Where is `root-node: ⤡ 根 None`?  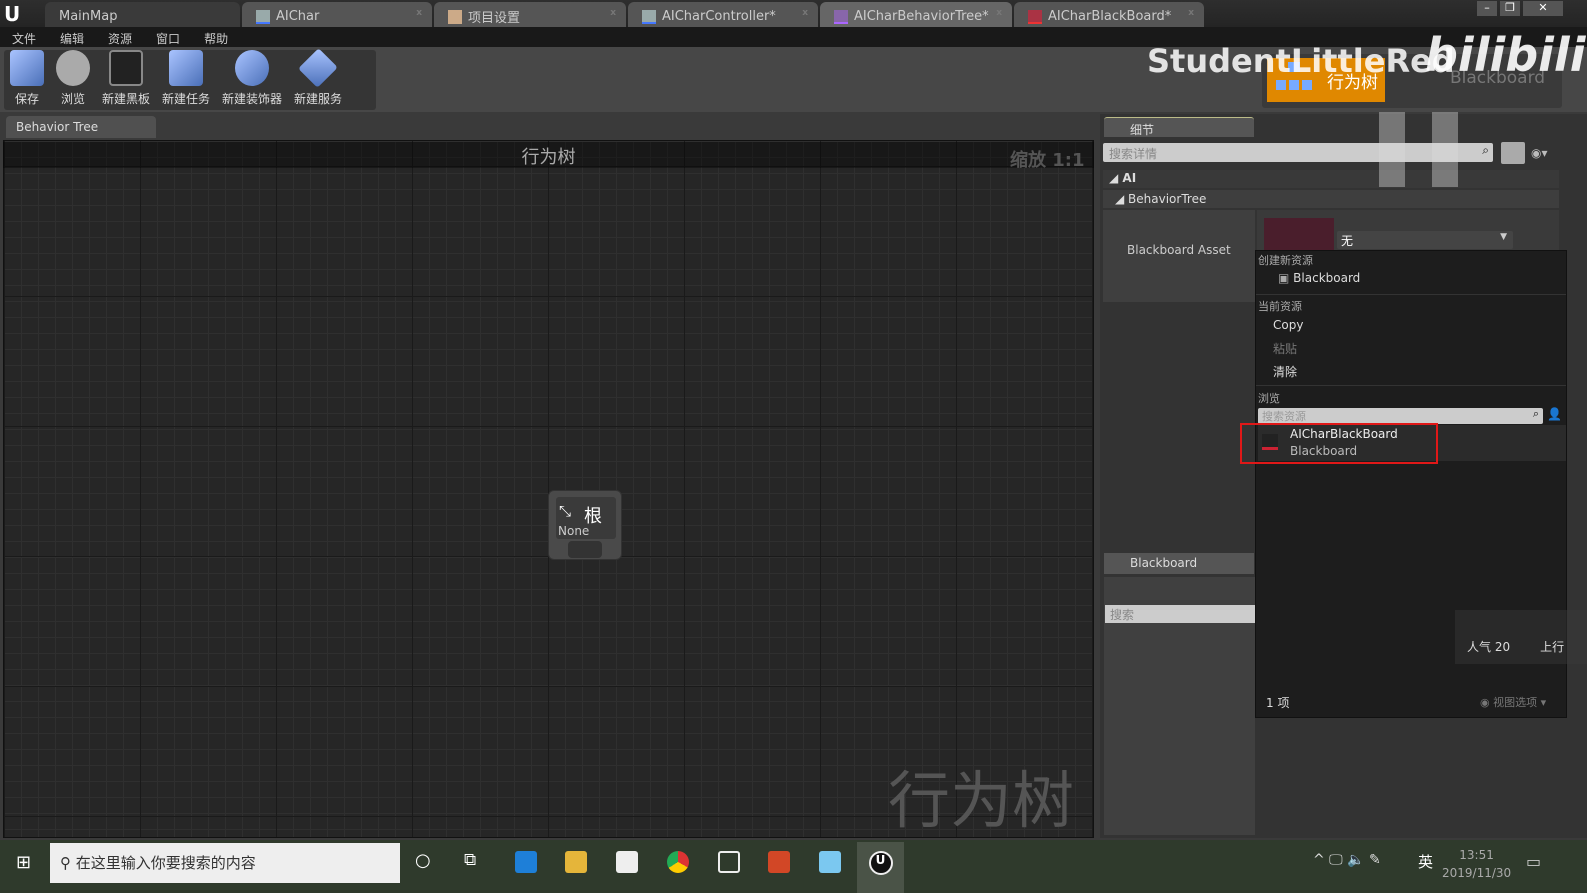
root-node: ⤡ 根 None is located at coordinates (585, 525).